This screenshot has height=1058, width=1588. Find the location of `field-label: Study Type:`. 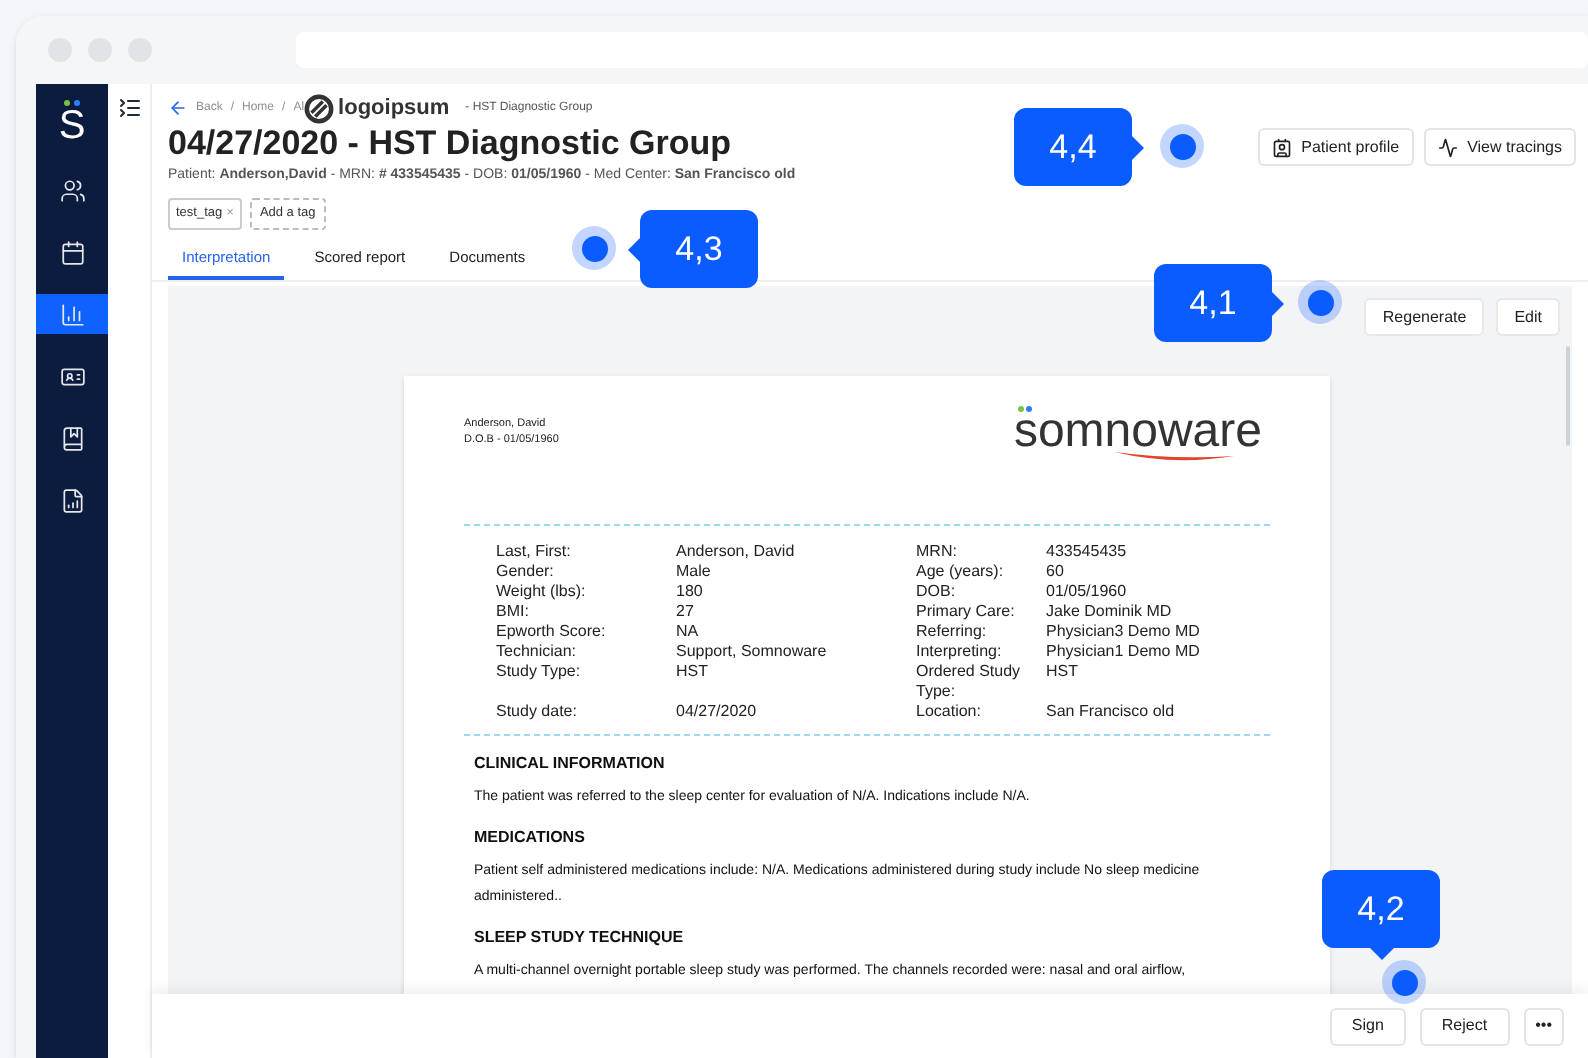

field-label: Study Type: is located at coordinates (539, 672).